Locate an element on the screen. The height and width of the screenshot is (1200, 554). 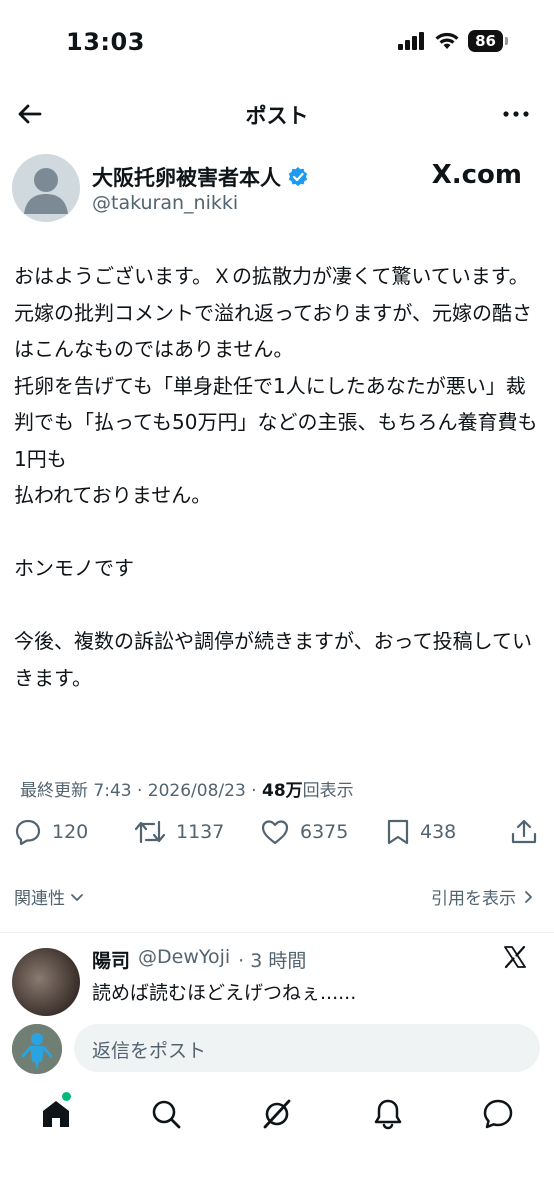
action-bar: 120 1137 6375 438 is located at coordinates (277, 838).